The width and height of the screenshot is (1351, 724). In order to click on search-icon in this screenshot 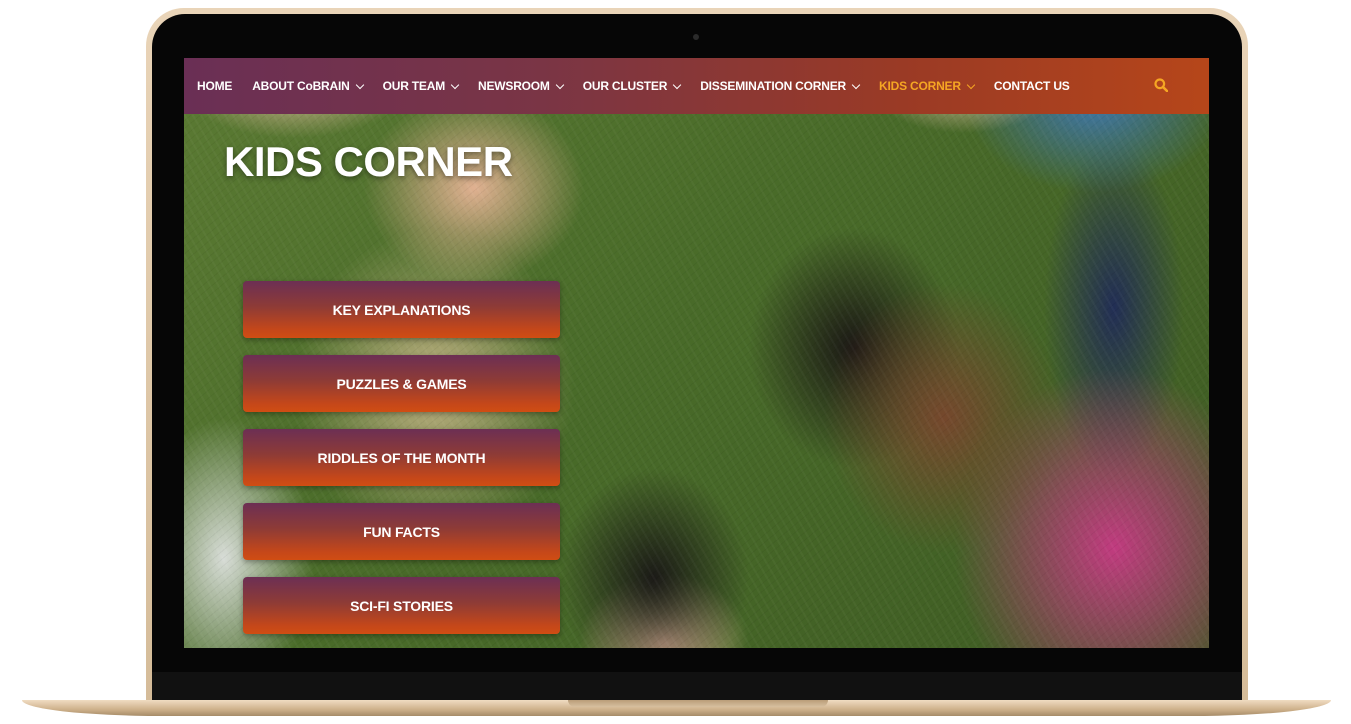, I will do `click(1161, 85)`.